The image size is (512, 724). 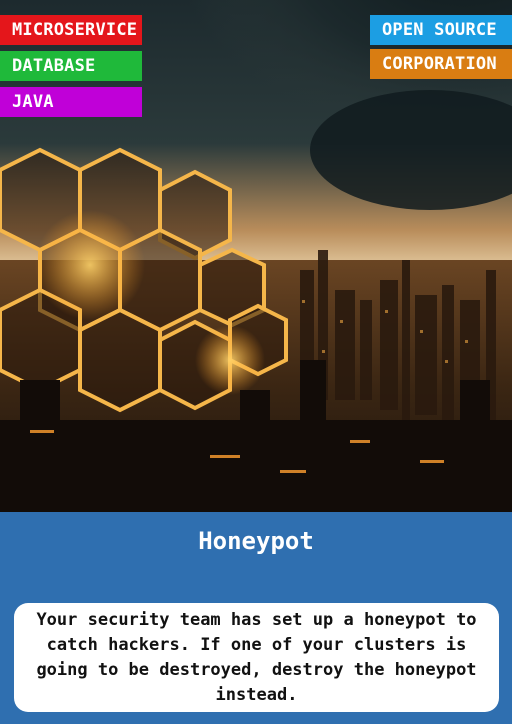 I want to click on tag-database: DATABASE, so click(x=71, y=66).